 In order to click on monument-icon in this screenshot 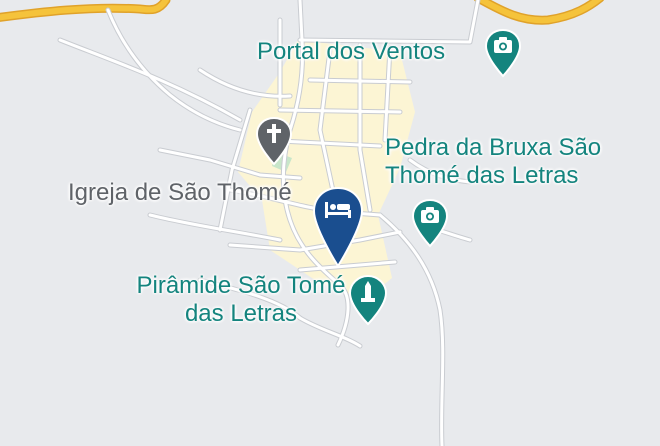, I will do `click(368, 300)`.